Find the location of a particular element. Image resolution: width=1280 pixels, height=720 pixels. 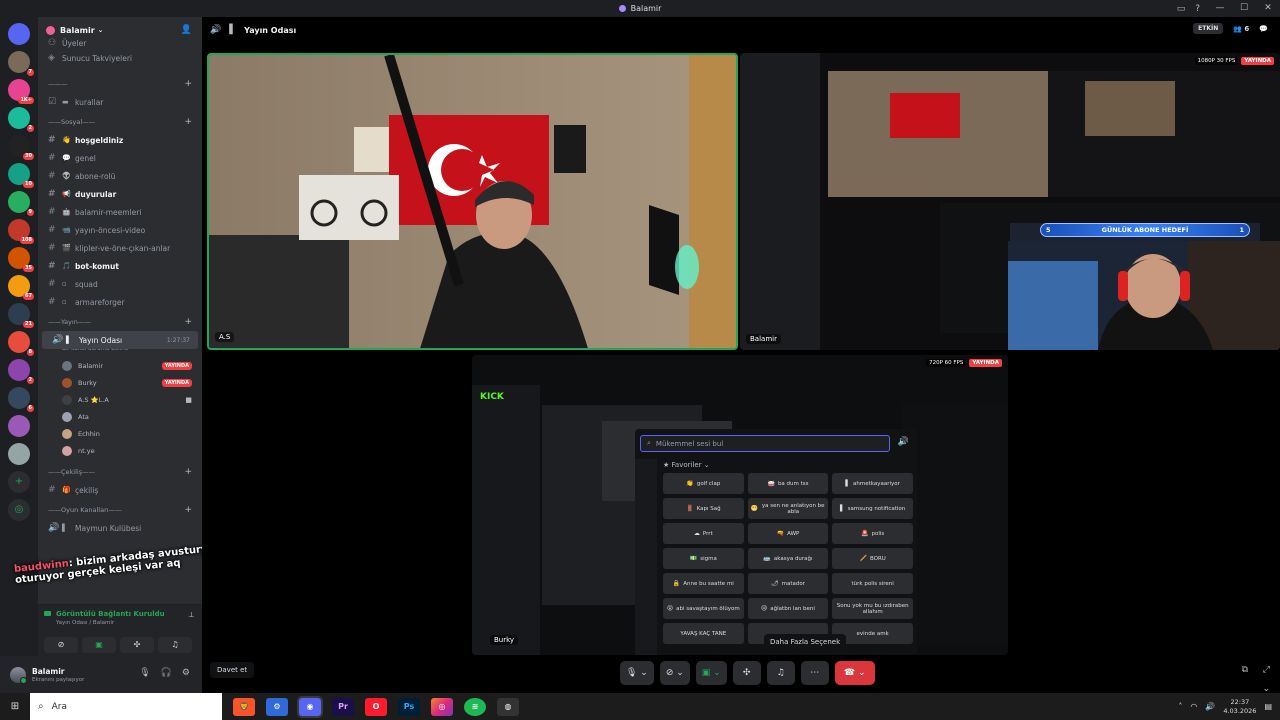

fullscreen-icon: ⤢ is located at coordinates (1266, 670).